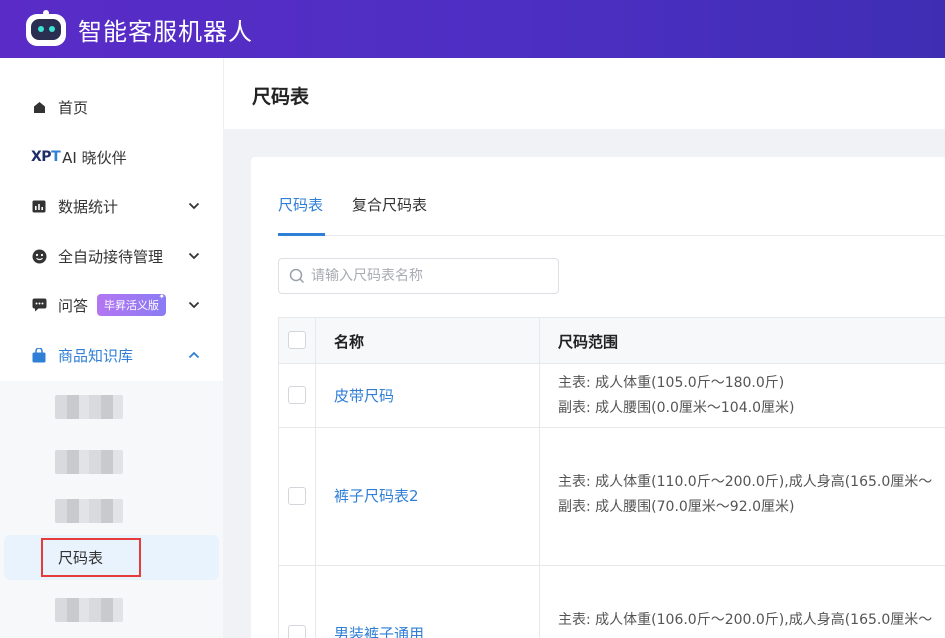  What do you see at coordinates (745, 482) in the screenshot?
I see `size-range-main: 主表: 成人体重(110.0斤～200.0斤),成人身高(165.0厘米～` at bounding box center [745, 482].